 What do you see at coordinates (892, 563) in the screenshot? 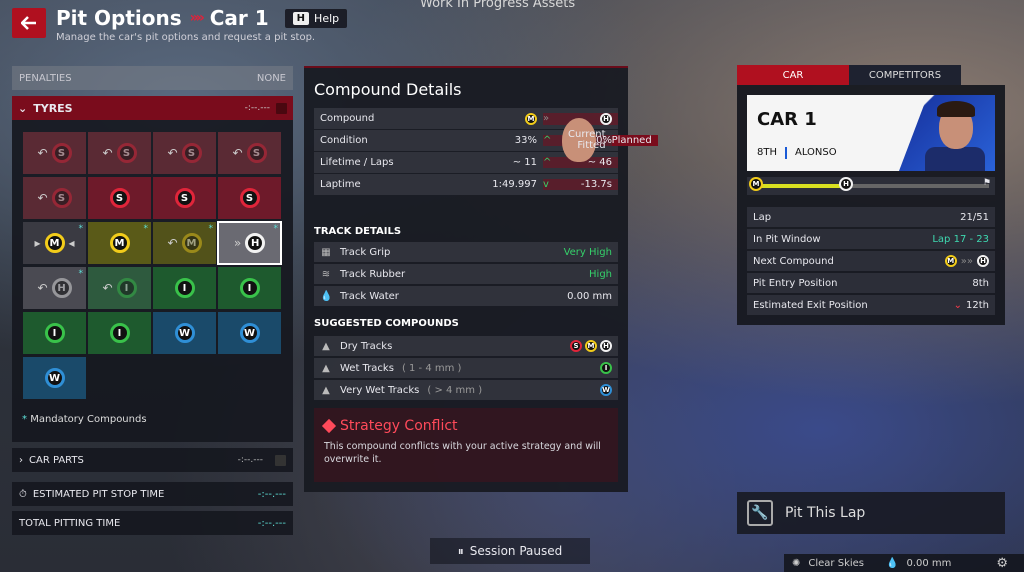
I see `water-drop-icon: 💧` at bounding box center [892, 563].